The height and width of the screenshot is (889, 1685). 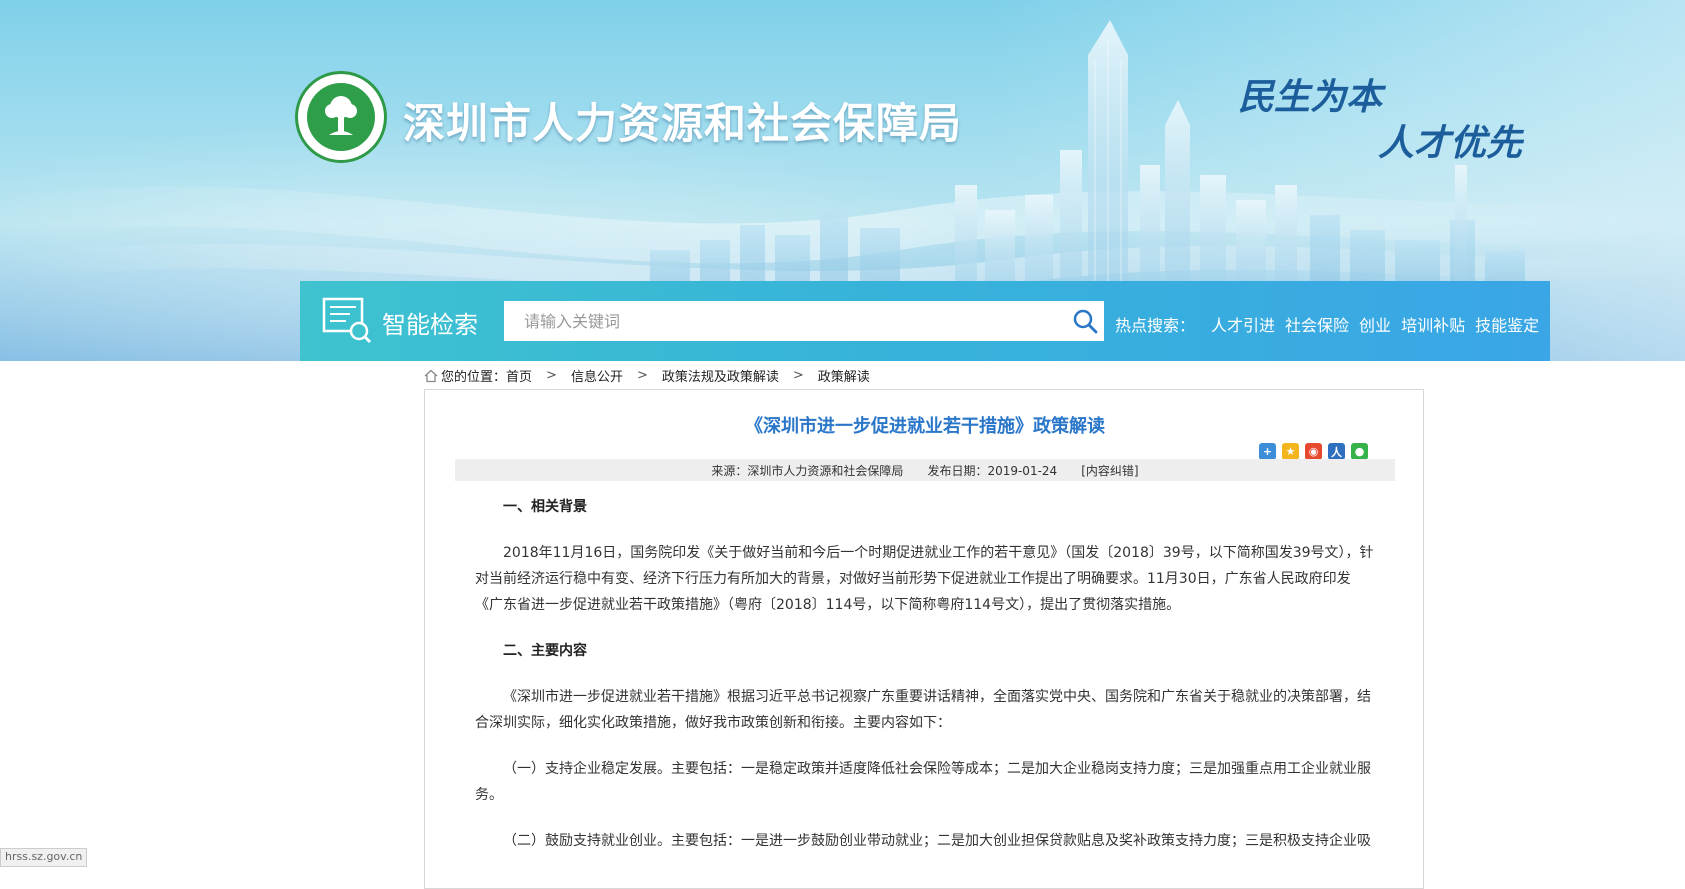 I want to click on section-heading-main-content: 二、主要内容, so click(x=545, y=651).